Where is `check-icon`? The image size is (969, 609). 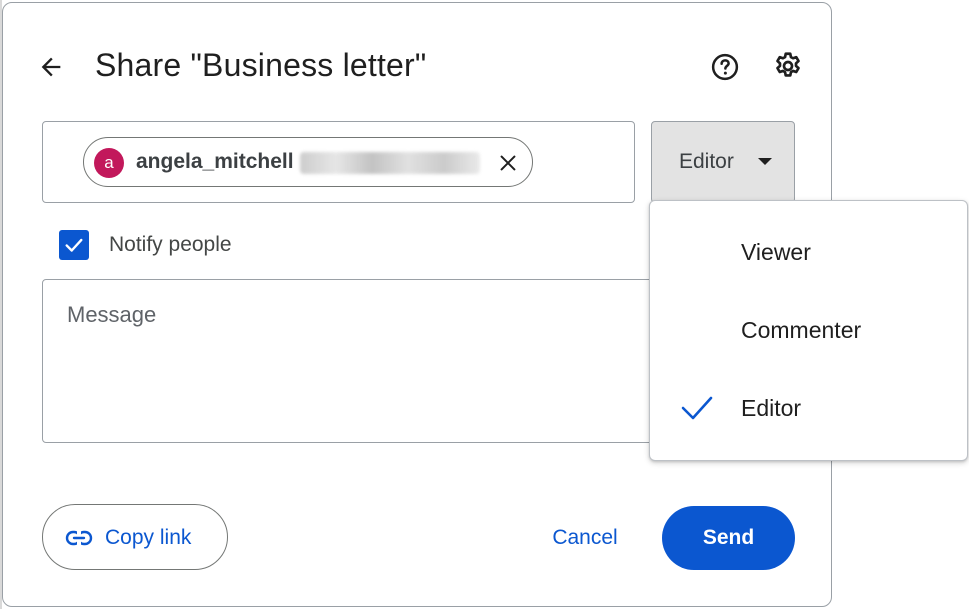
check-icon is located at coordinates (697, 408).